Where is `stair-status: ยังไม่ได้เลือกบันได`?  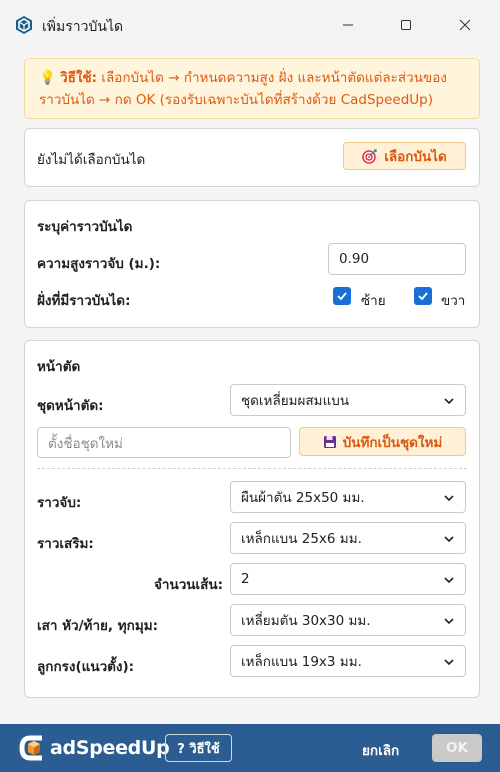
stair-status: ยังไม่ได้เลือกบันได is located at coordinates (91, 160).